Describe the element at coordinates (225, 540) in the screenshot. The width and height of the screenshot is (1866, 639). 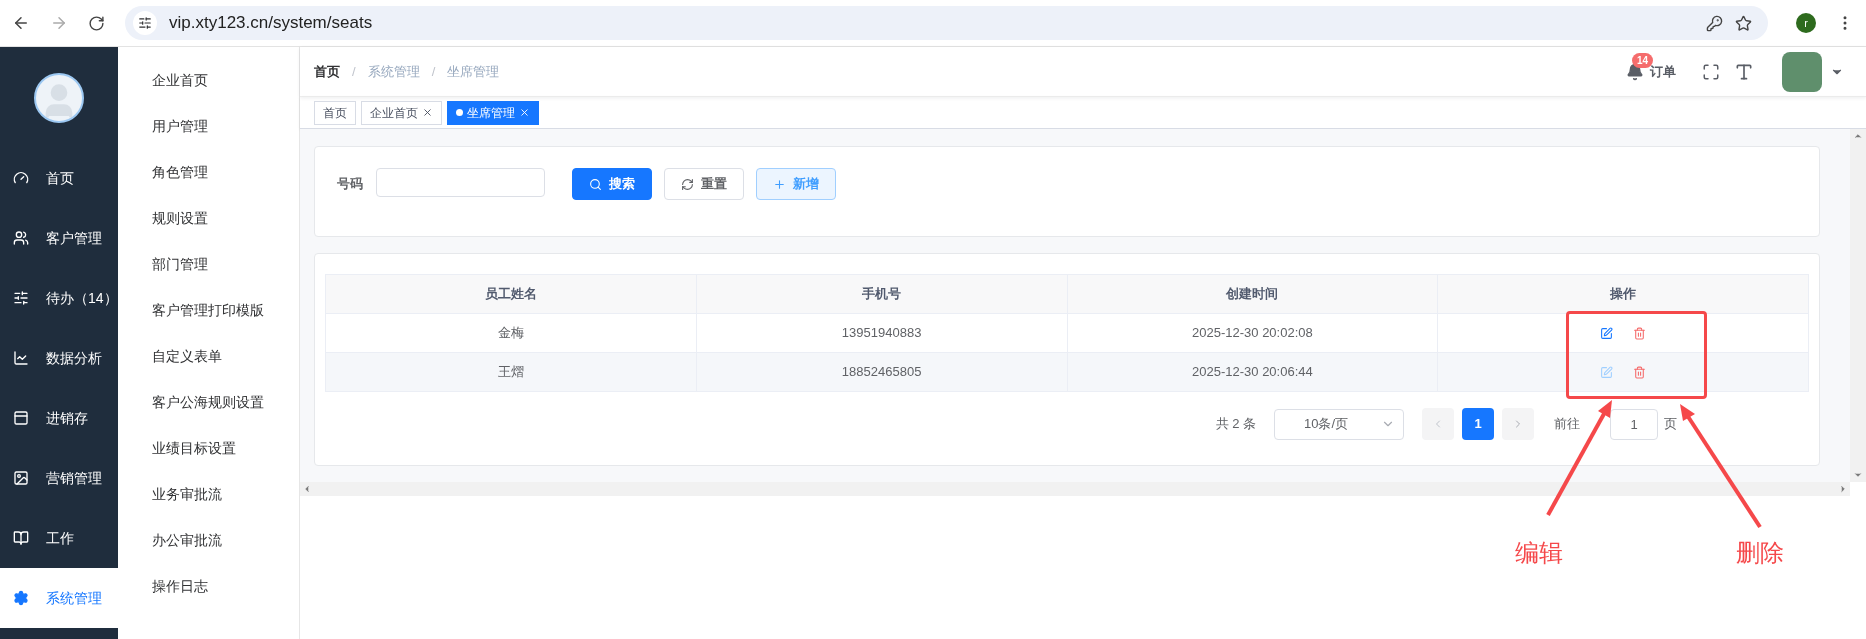
I see `submenu-item: 办公审批流` at that location.